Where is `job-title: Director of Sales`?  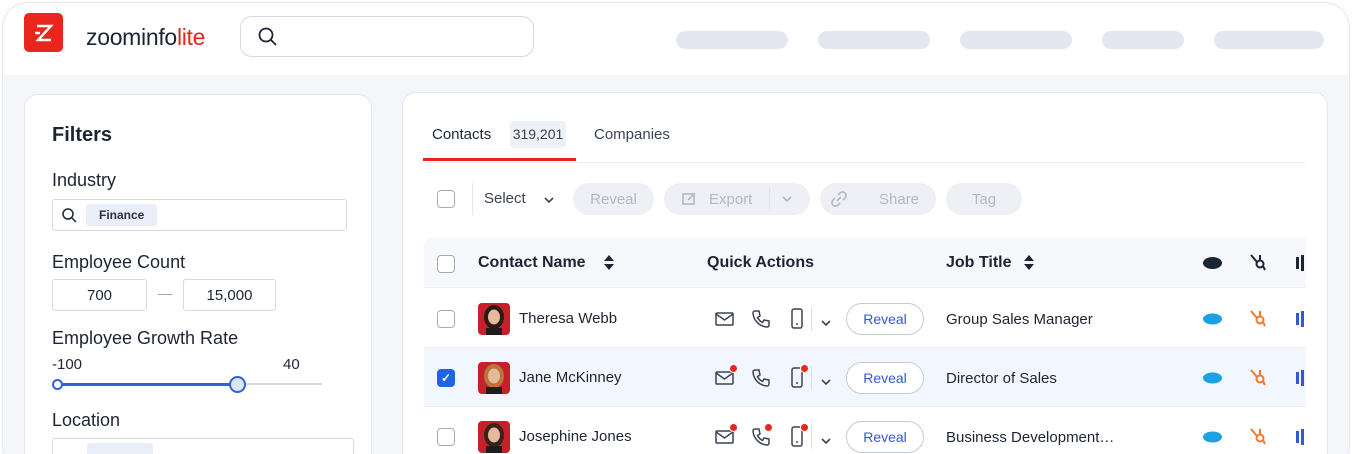
job-title: Director of Sales is located at coordinates (1001, 378).